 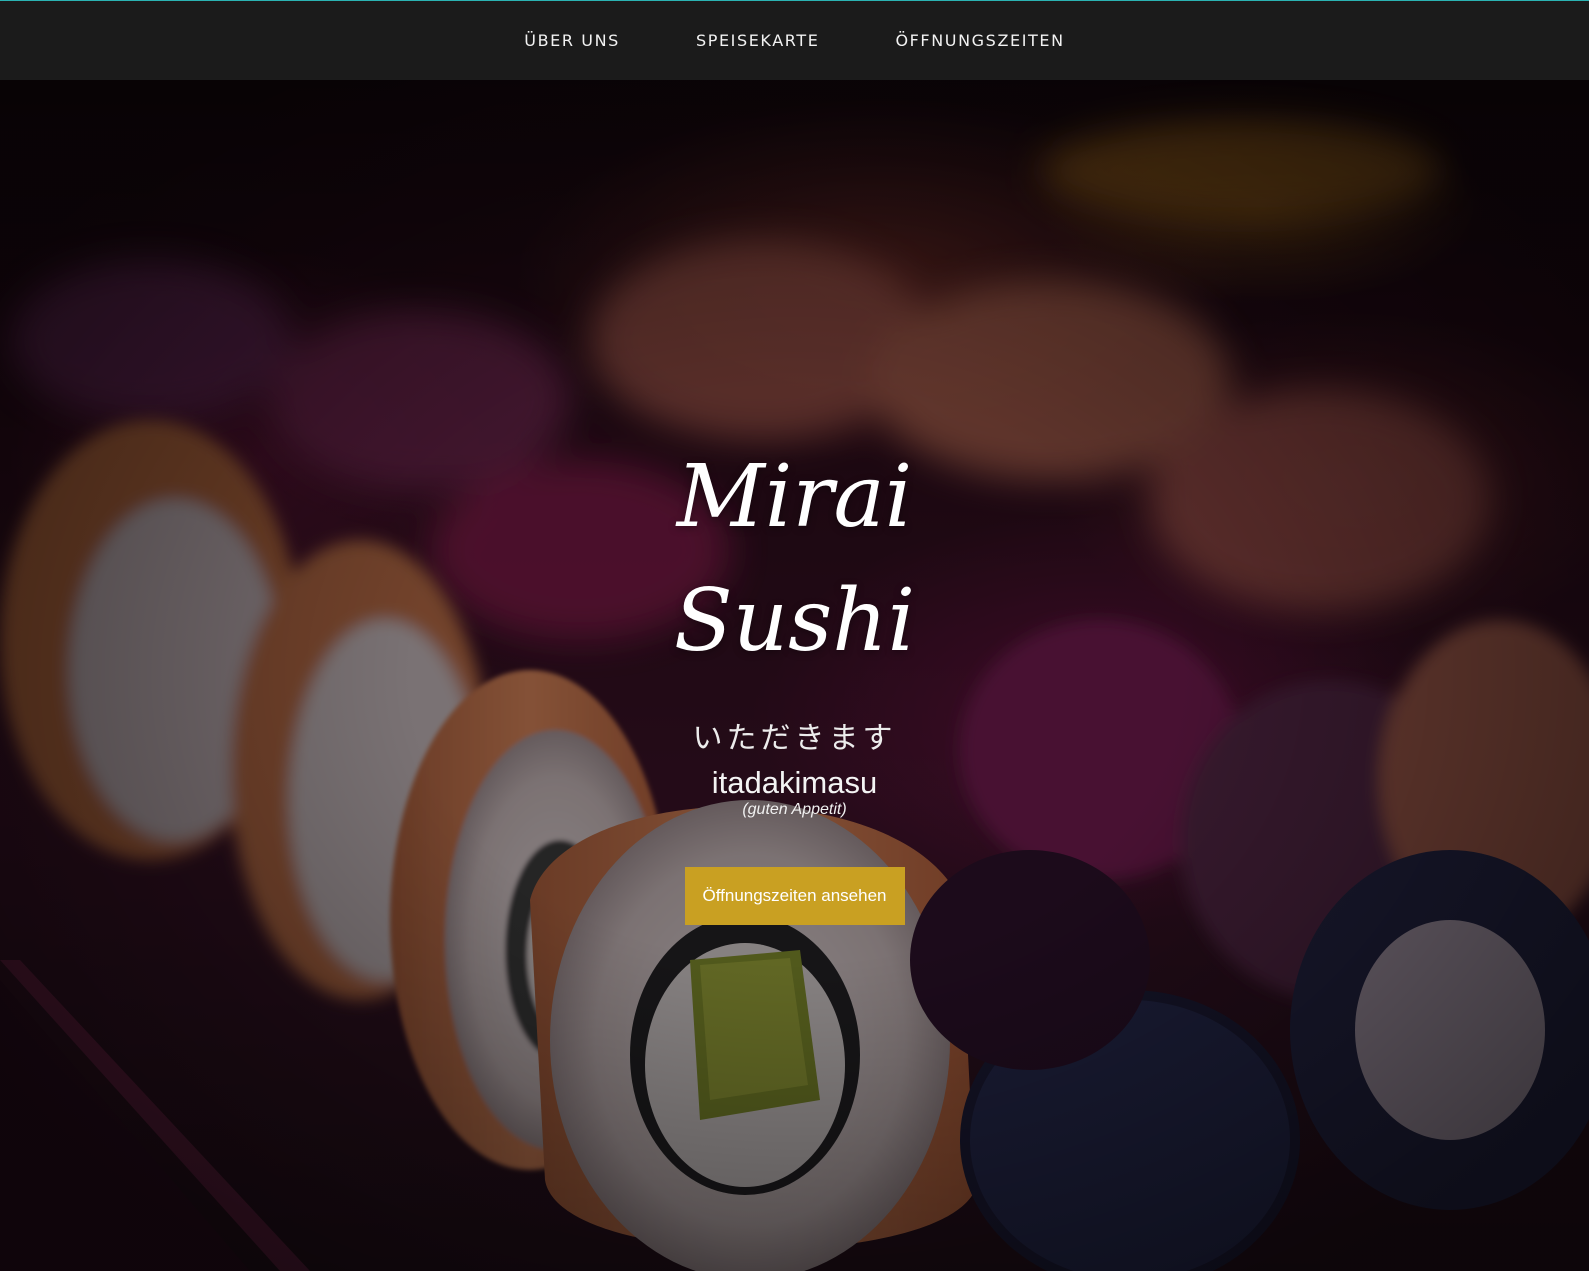 I want to click on brand-line-1: Mirai, so click(x=794, y=497).